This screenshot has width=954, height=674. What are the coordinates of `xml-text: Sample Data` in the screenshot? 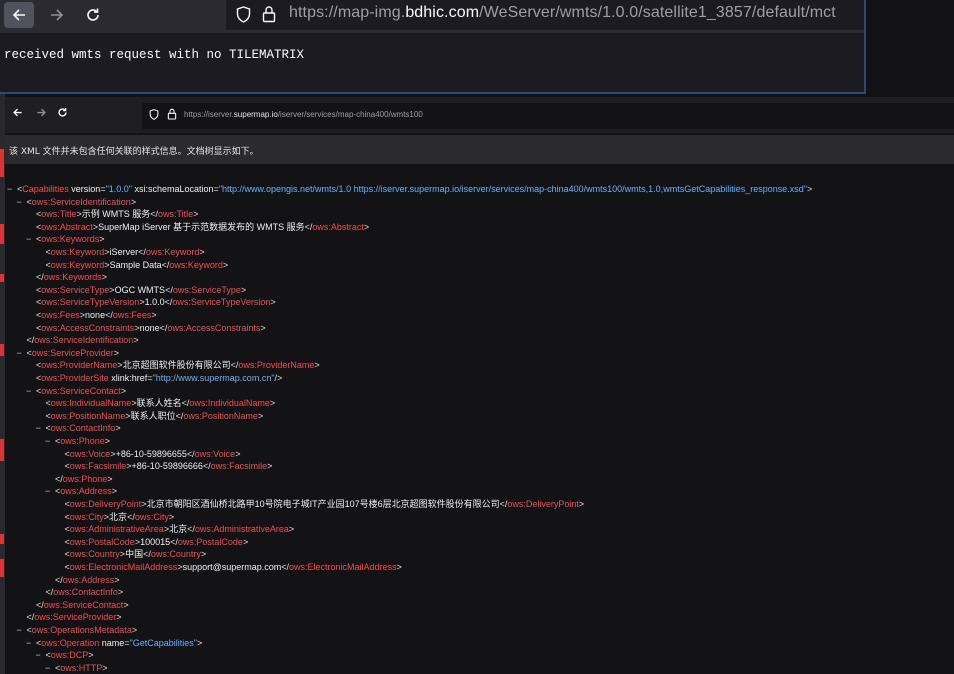 It's located at (135, 264).